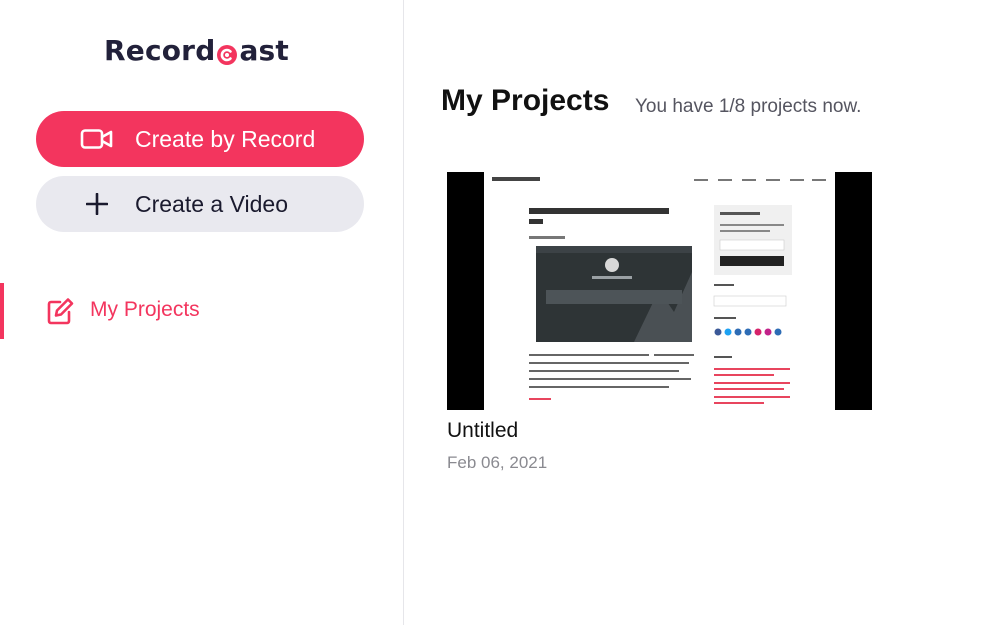  I want to click on page-title: My Projects, so click(525, 100).